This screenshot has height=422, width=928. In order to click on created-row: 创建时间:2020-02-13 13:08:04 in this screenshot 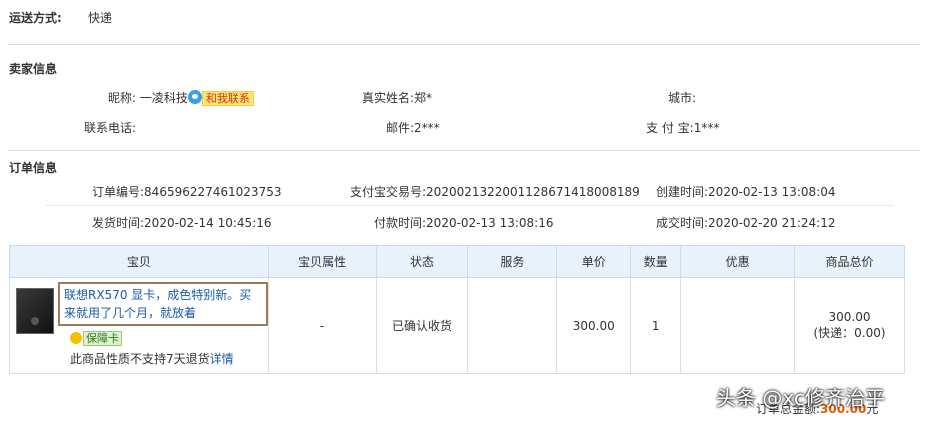, I will do `click(746, 191)`.